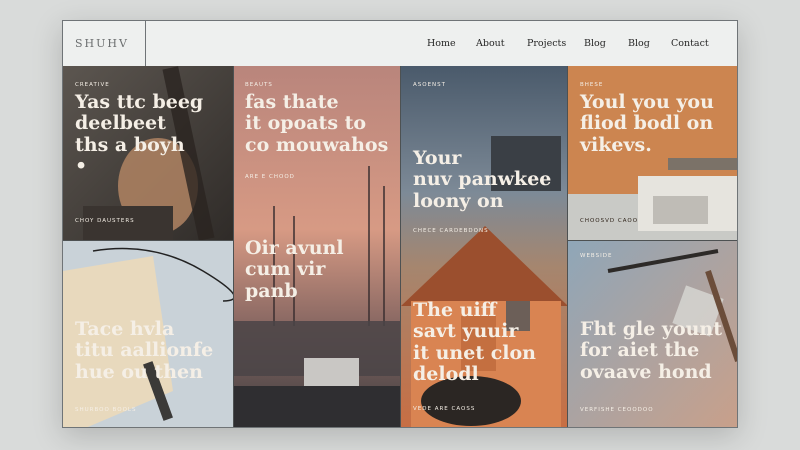 The image size is (800, 450). I want to click on logo-text: SHUHV, so click(102, 43).